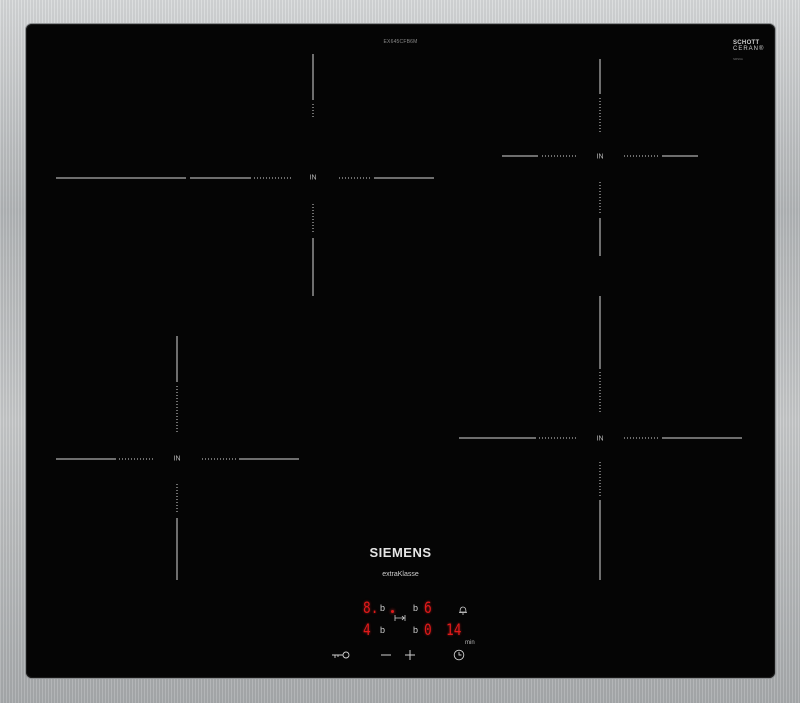 Image resolution: width=800 pixels, height=703 pixels. I want to click on power-level-display-rear-left: 4, so click(367, 630).